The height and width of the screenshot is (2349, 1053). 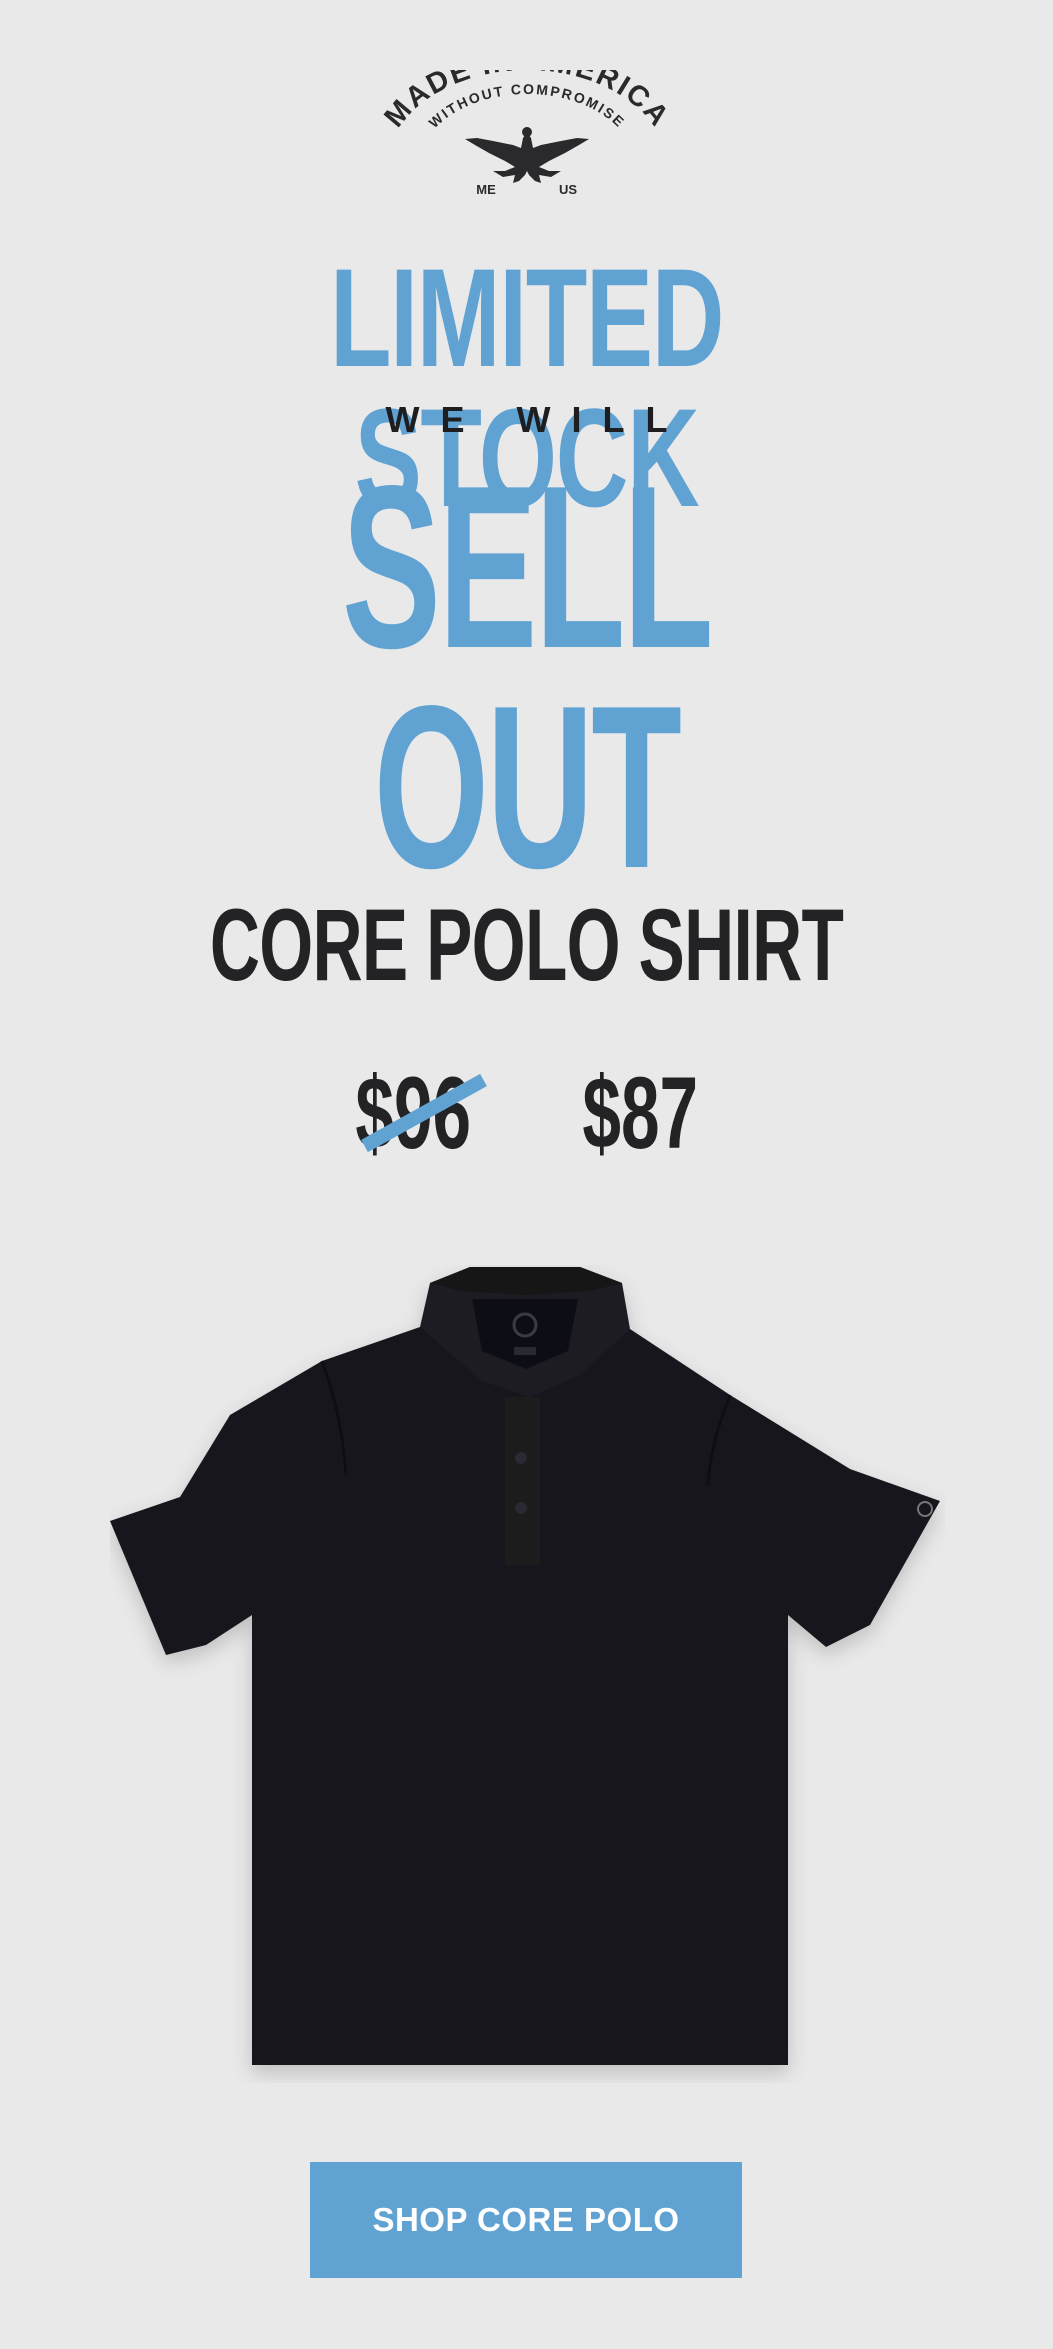 I want to click on headline-we-will: WE WILL, so click(x=537, y=419).